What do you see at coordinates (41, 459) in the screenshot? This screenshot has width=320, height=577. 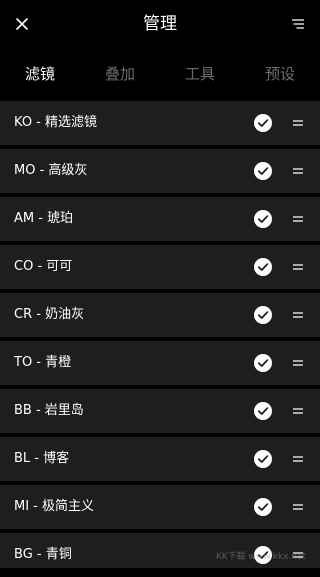 I see `list-item-label: BL - 博客` at bounding box center [41, 459].